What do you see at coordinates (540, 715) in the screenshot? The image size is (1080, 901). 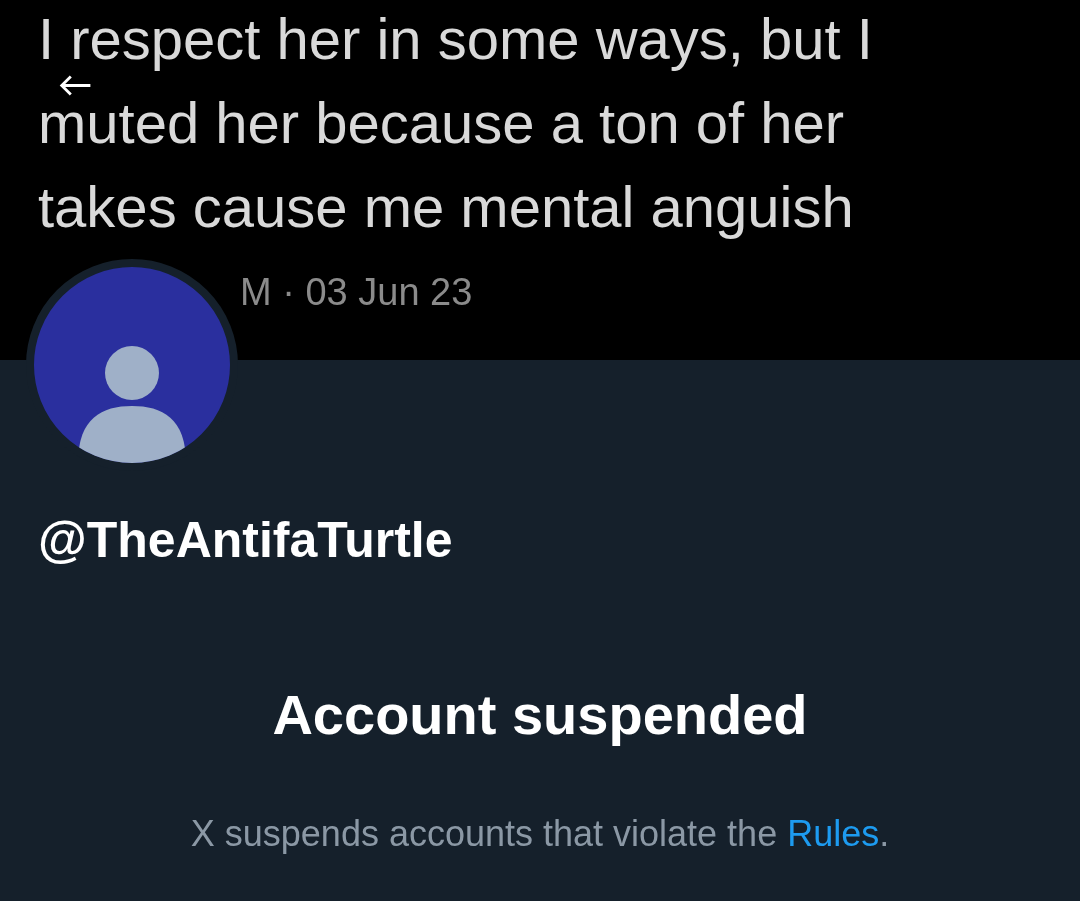 I see `suspension-title: Account suspended` at bounding box center [540, 715].